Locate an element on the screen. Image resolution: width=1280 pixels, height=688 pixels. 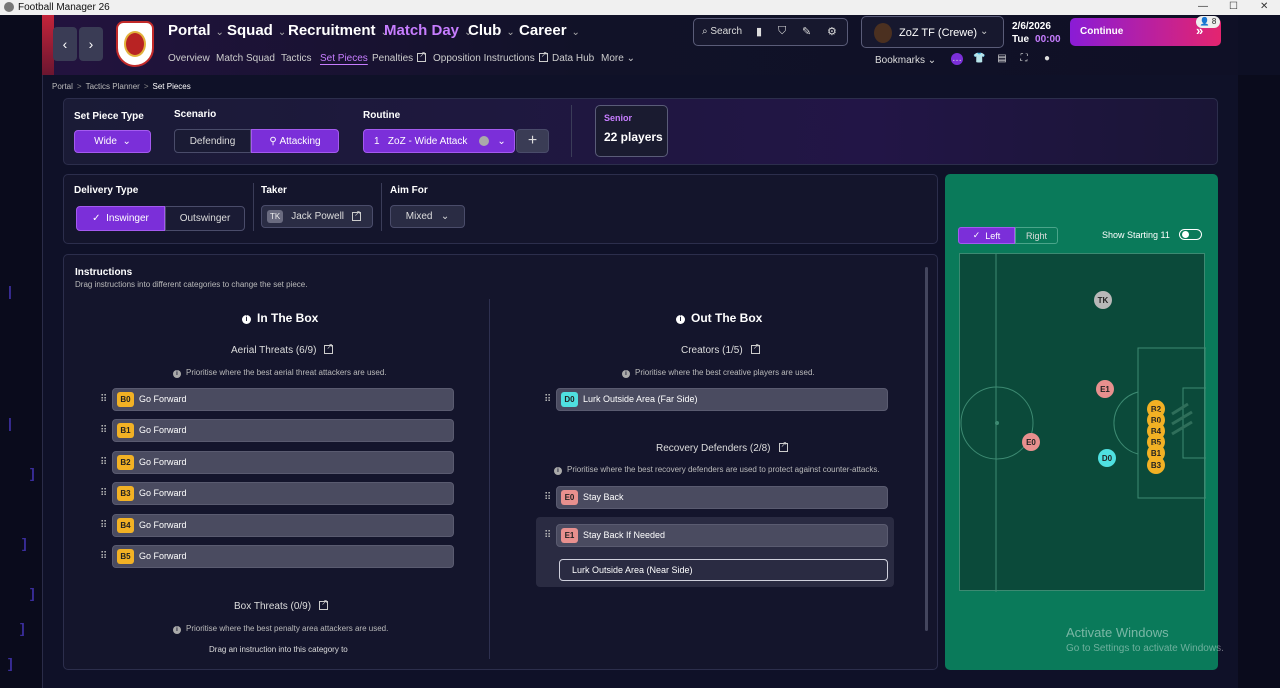
recovery-instruction-row: E0 Stay Back is located at coordinates (722, 497).